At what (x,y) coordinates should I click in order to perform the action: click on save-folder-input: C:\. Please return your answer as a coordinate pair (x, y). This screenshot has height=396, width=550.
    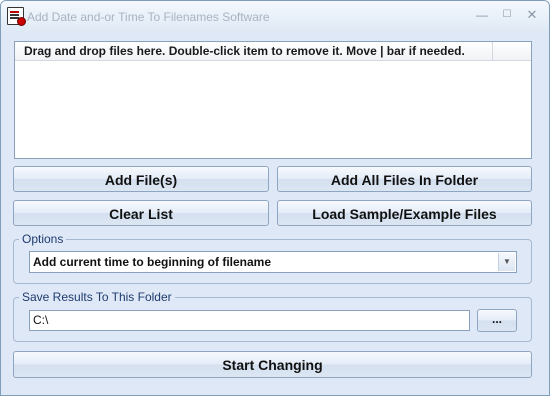
    Looking at the image, I should click on (249, 320).